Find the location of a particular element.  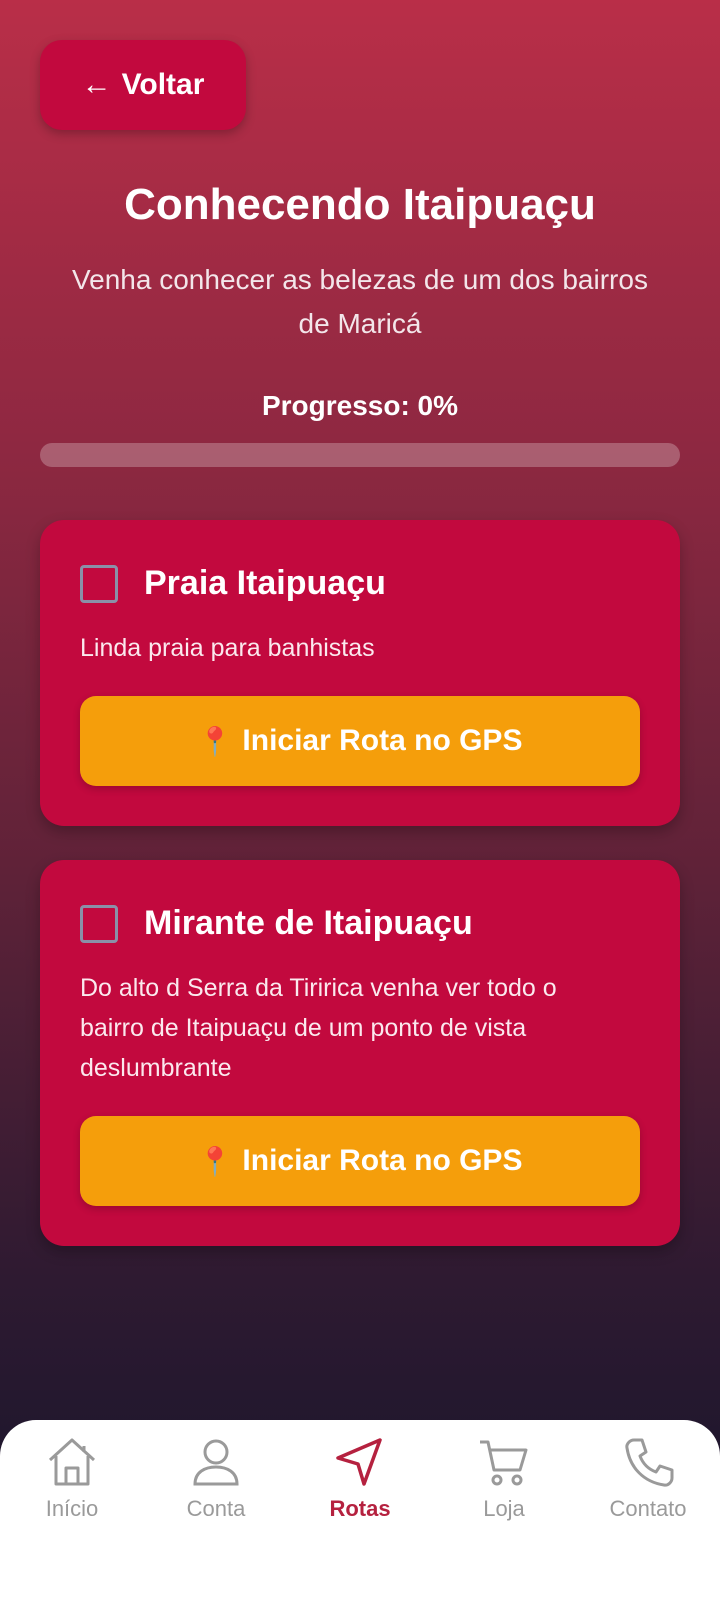

nav-item-loja: Loja is located at coordinates (504, 1510).